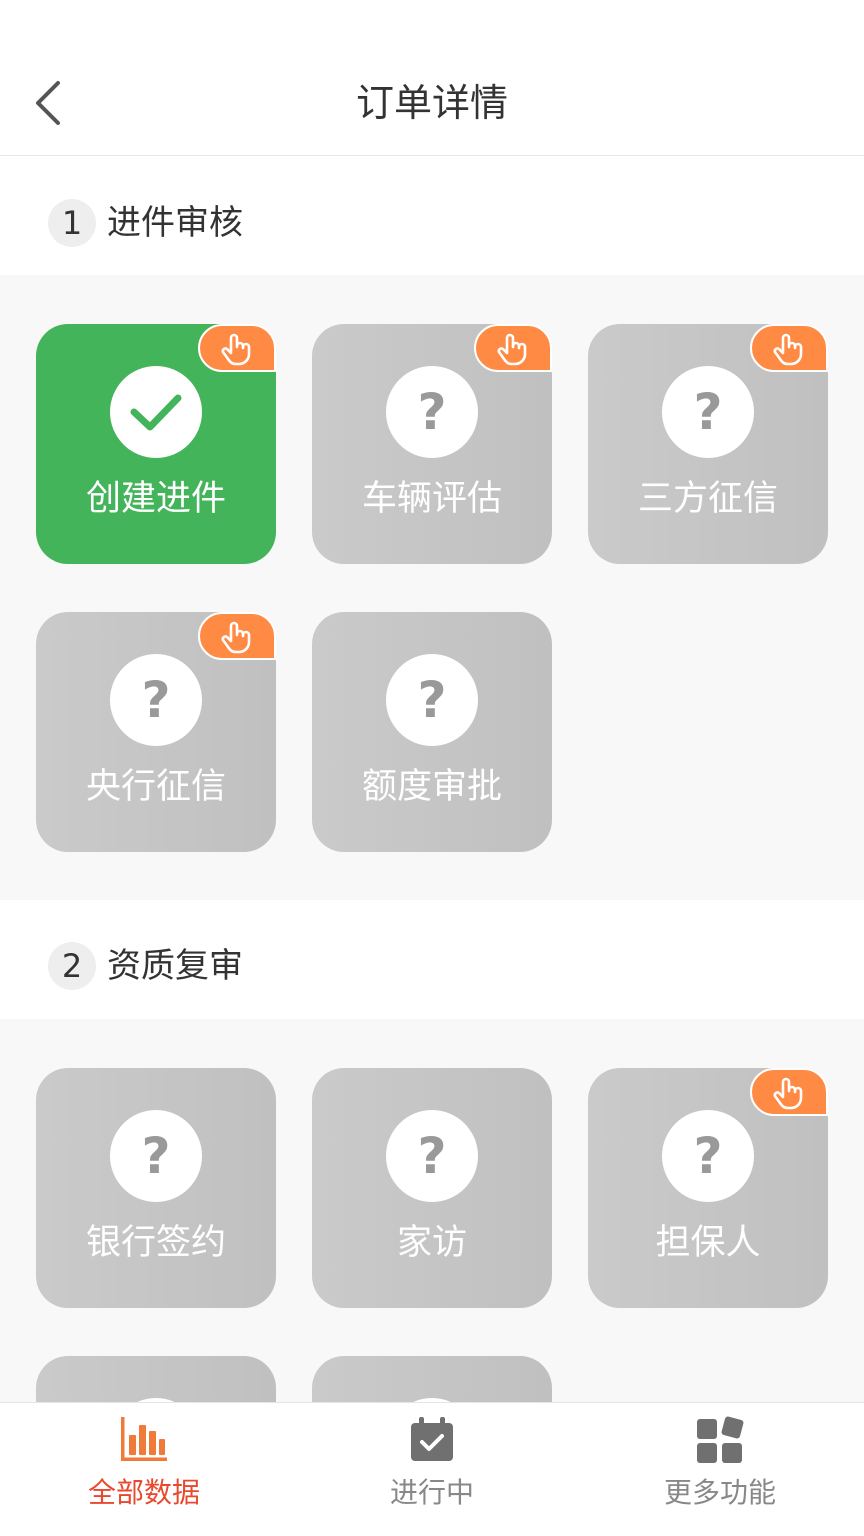 This screenshot has width=864, height=1536. I want to click on tile-third-party-credit: ? 三方征信, so click(708, 444).